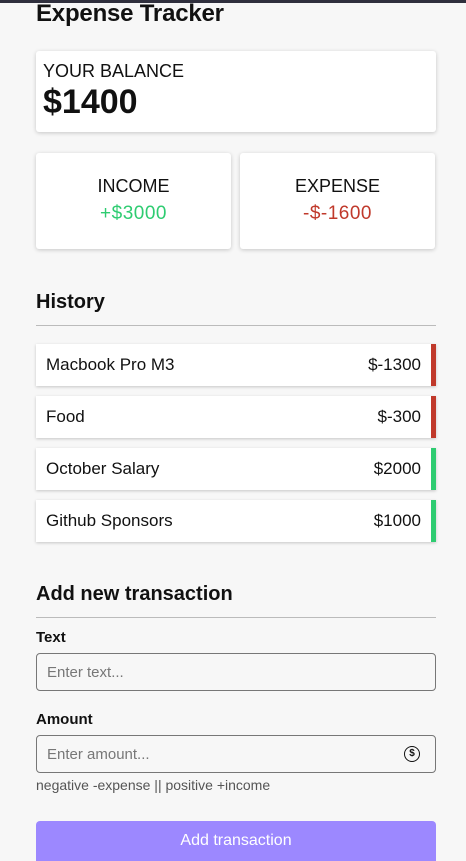 The image size is (466, 861). What do you see at coordinates (236, 365) in the screenshot?
I see `list-item: Macbook Pro M3 $-1300` at bounding box center [236, 365].